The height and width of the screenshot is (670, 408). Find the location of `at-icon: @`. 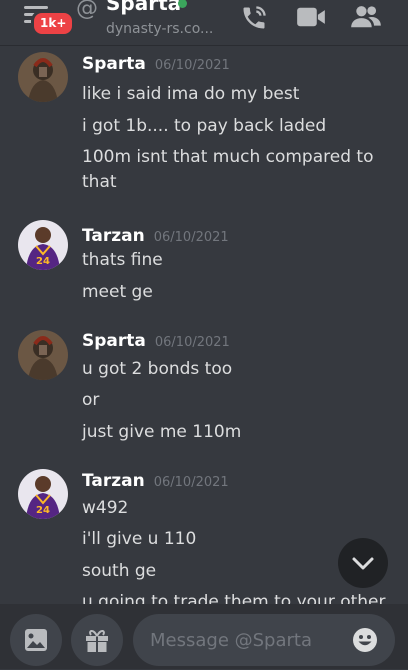

at-icon: @ is located at coordinates (87, 10).